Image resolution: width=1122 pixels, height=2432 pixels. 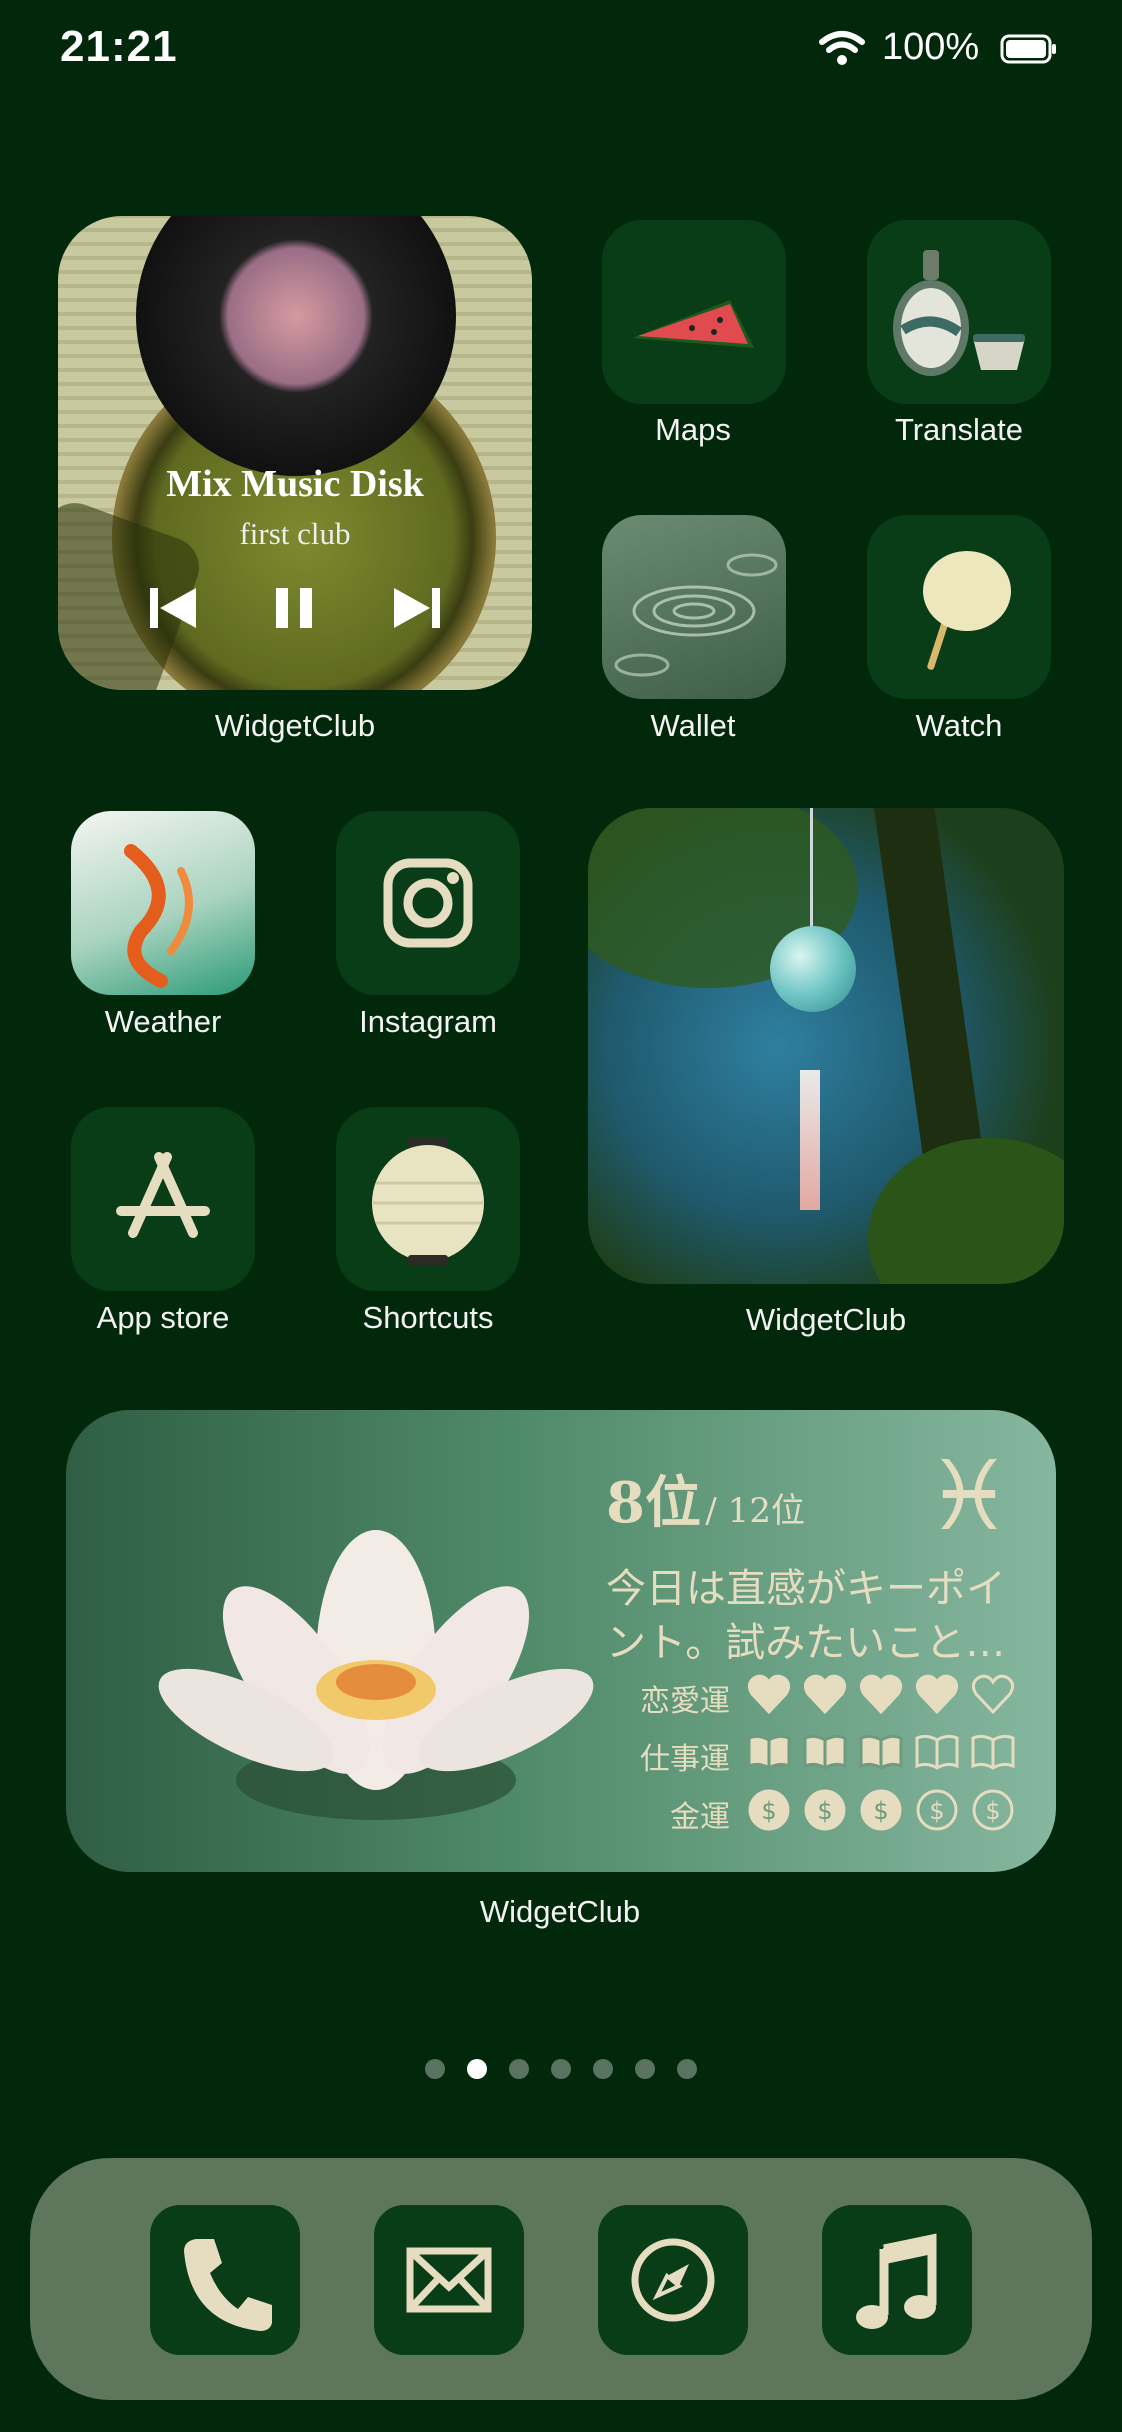 I want to click on mail-app-icon, so click(x=449, y=2280).